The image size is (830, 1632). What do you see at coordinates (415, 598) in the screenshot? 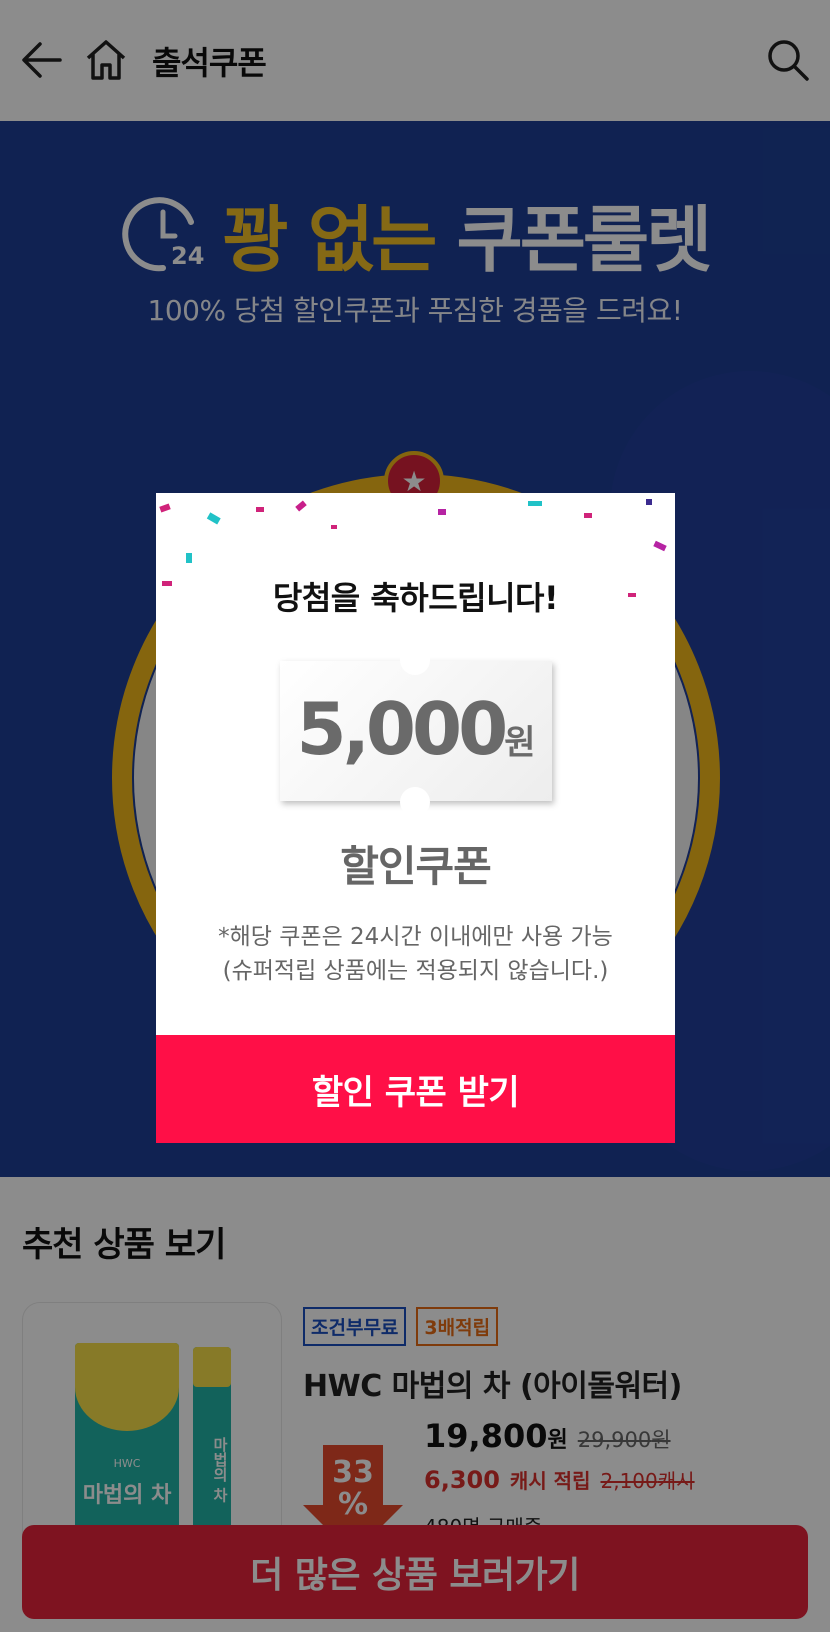
I see `modal-title: 당첨을 축하드립니다!` at bounding box center [415, 598].